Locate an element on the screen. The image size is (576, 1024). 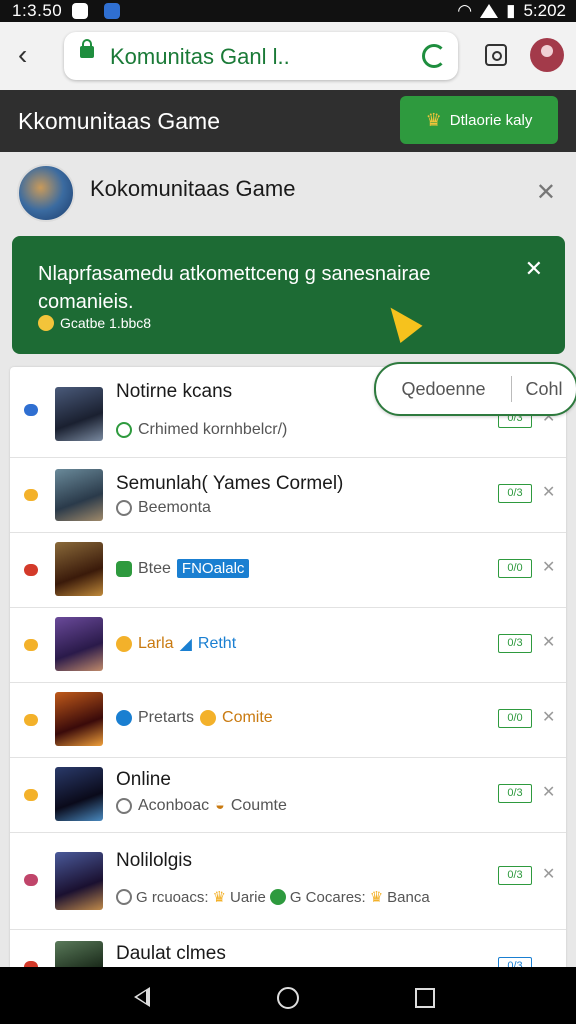
header-action-button: ♛ Dtlaorie kaly is located at coordinates (479, 120).